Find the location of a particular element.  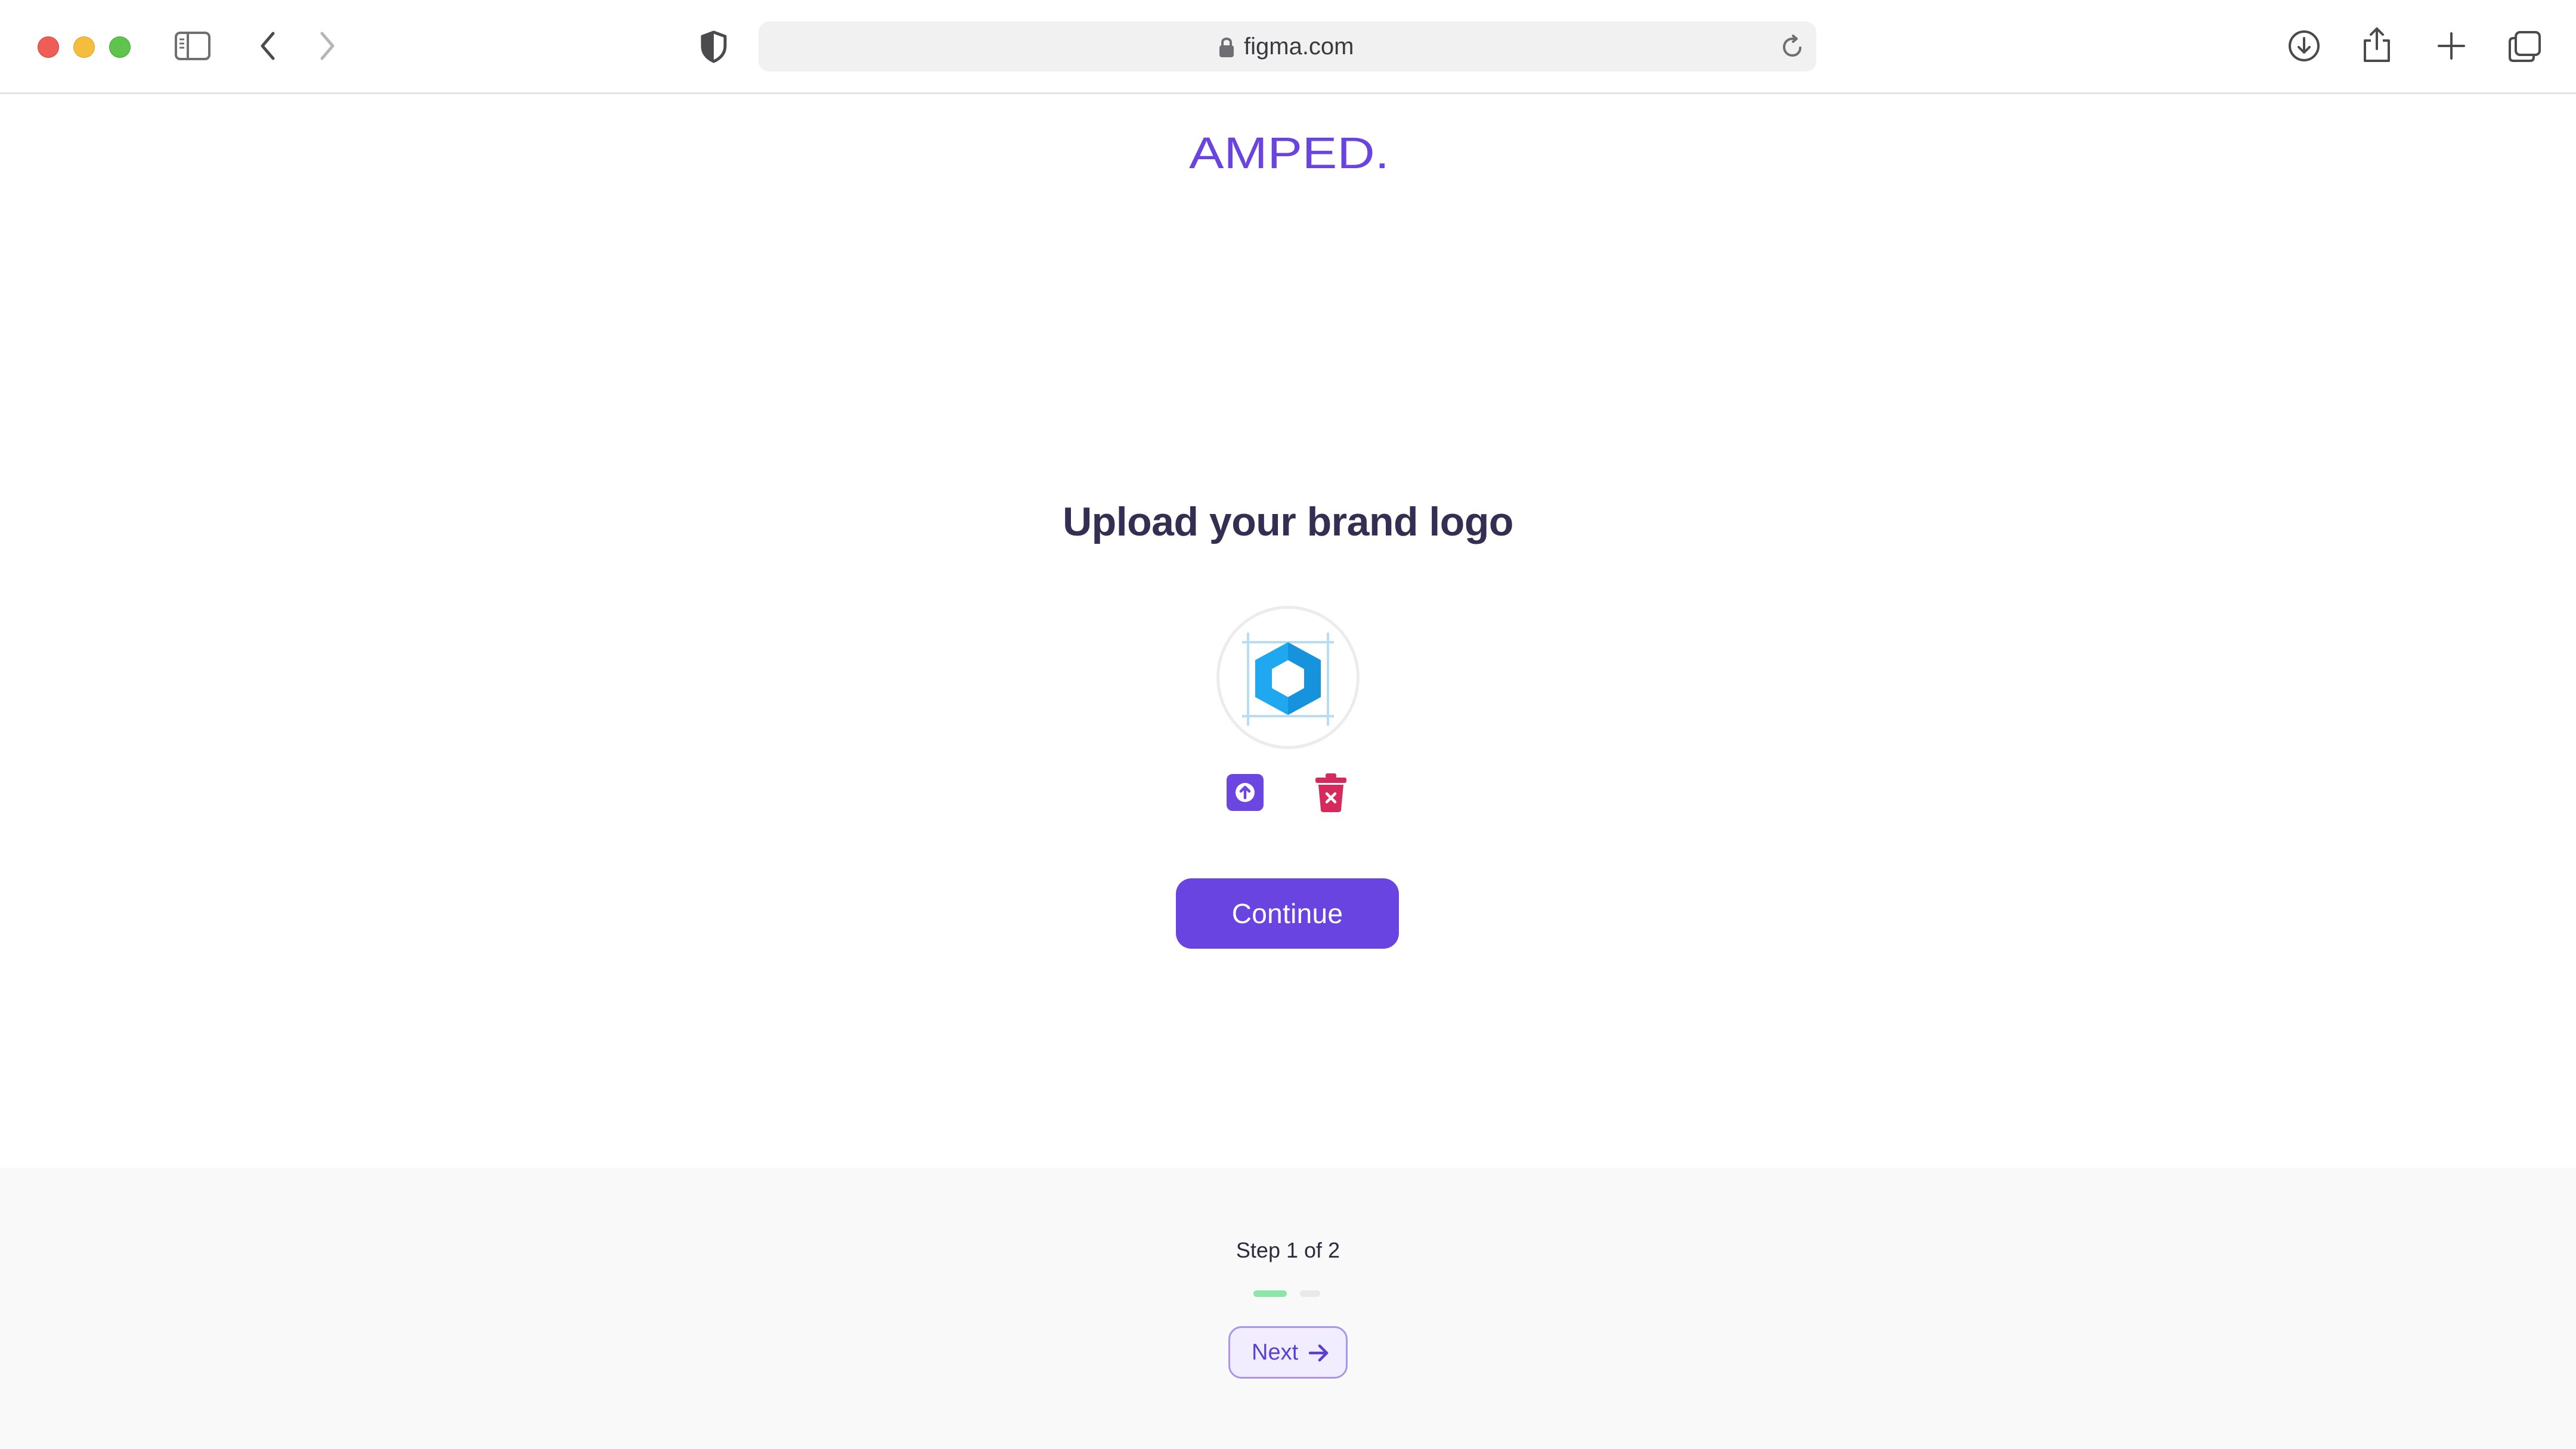

step-indicator: Step 1 of 2 is located at coordinates (1288, 1250).